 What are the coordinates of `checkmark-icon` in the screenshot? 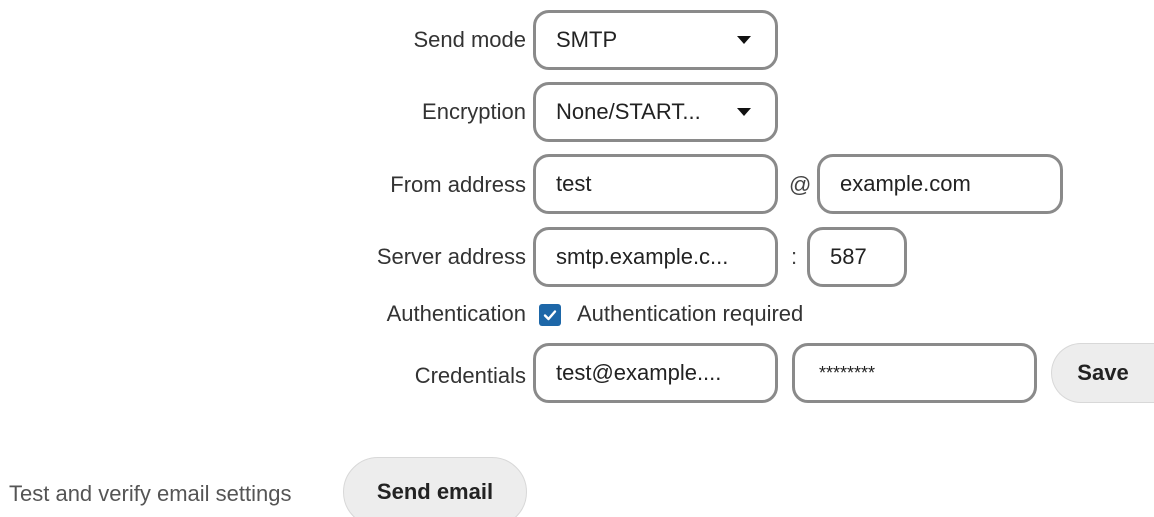 It's located at (550, 315).